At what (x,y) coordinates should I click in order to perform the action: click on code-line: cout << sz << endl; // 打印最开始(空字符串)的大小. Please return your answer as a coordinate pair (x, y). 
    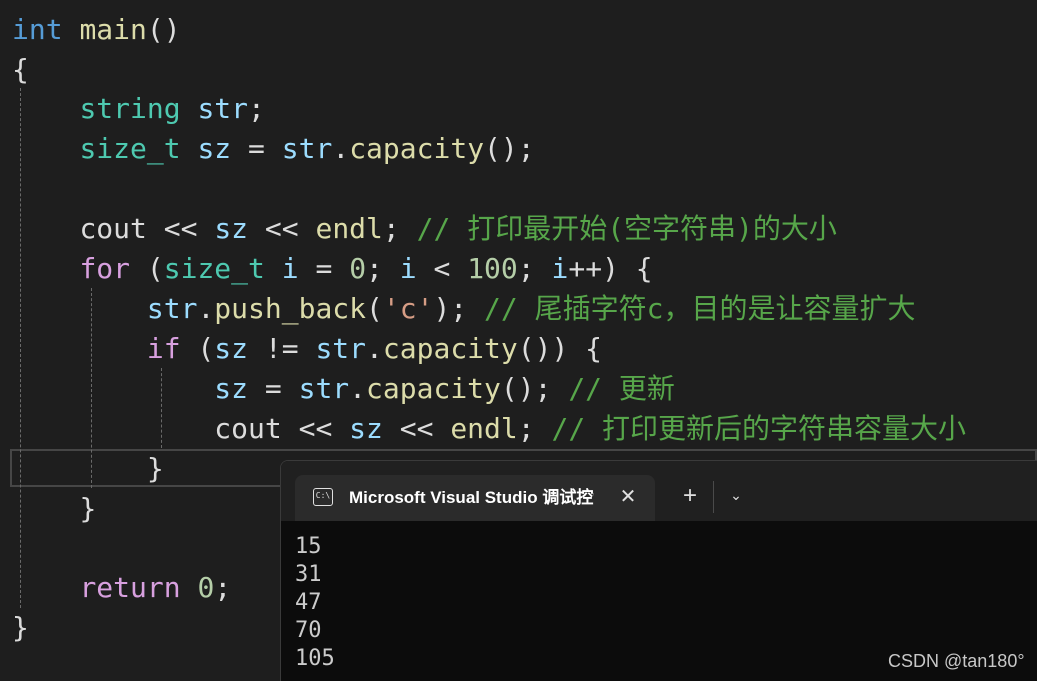
    Looking at the image, I should click on (424, 229).